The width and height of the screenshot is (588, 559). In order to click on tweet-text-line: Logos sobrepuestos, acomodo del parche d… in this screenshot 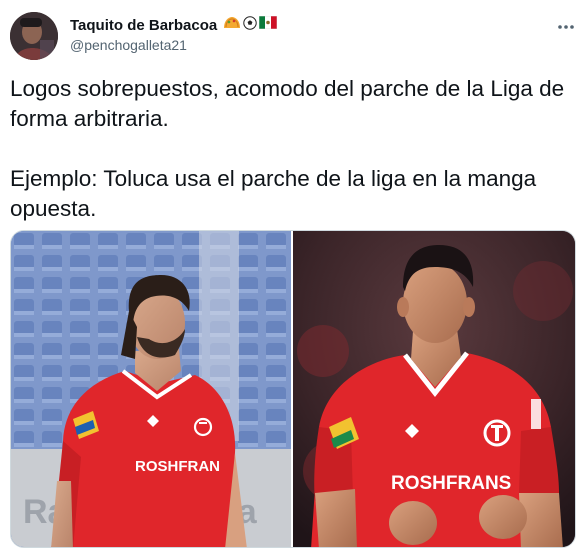, I will do `click(287, 88)`.